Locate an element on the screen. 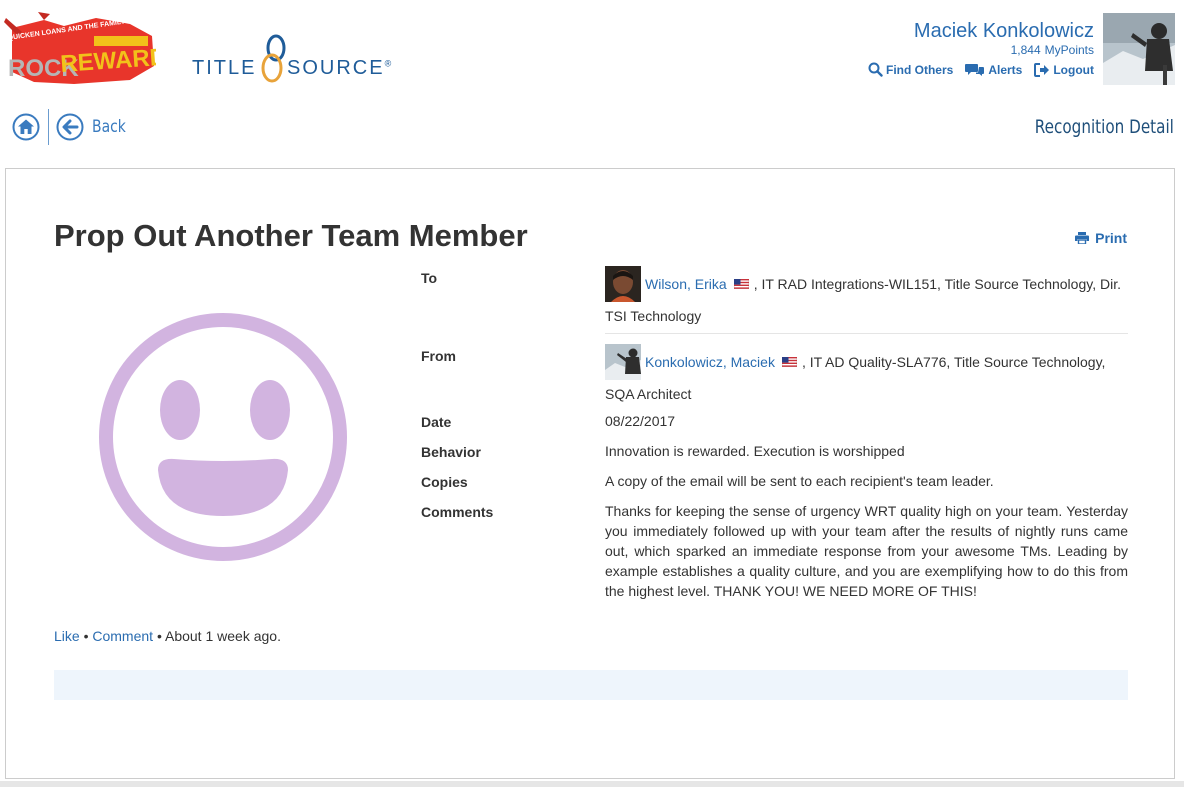  sender-name-link: Konkolowicz, Maciek is located at coordinates (710, 362).